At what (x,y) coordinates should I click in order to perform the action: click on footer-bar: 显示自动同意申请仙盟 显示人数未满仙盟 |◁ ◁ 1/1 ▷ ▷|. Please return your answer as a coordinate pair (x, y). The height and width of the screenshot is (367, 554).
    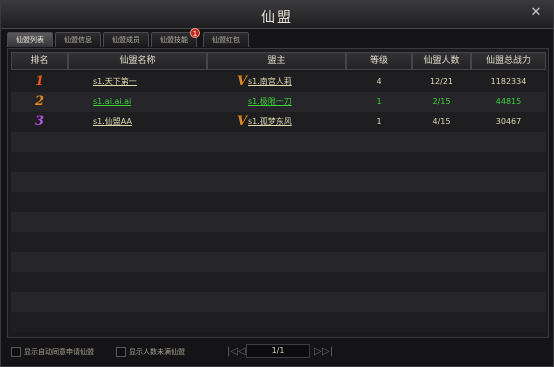
    Looking at the image, I should click on (277, 353).